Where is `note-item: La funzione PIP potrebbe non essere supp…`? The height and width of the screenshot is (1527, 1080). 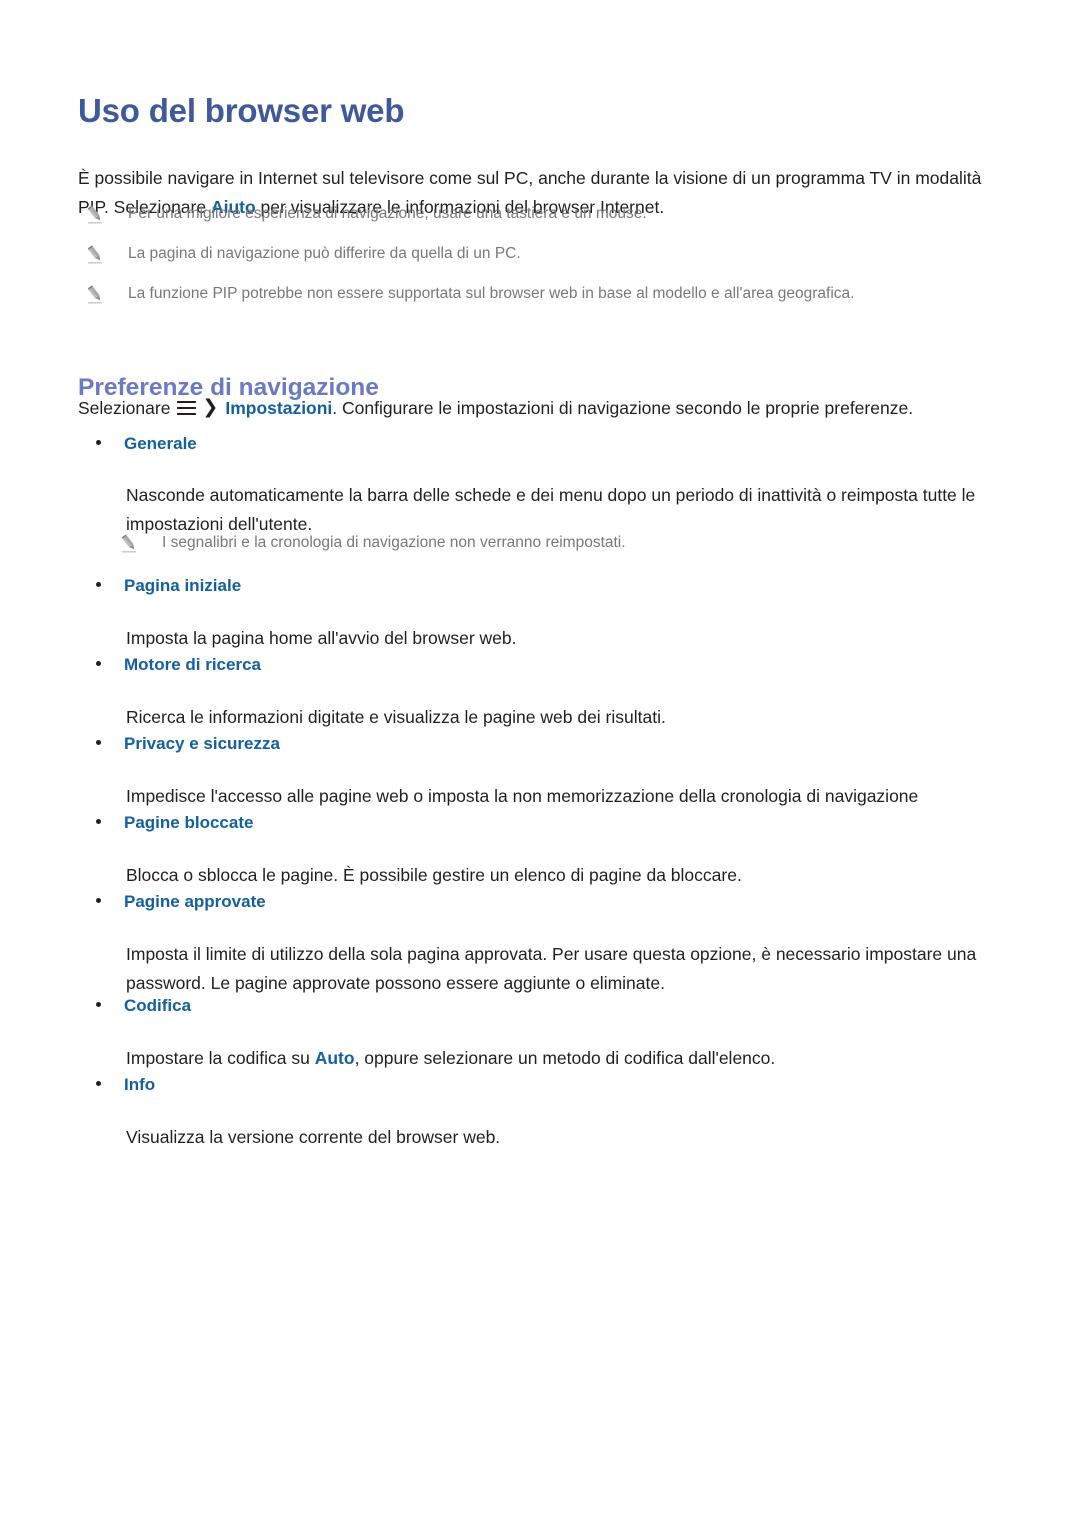
note-item: La funzione PIP potrebbe non essere supp… is located at coordinates (544, 294).